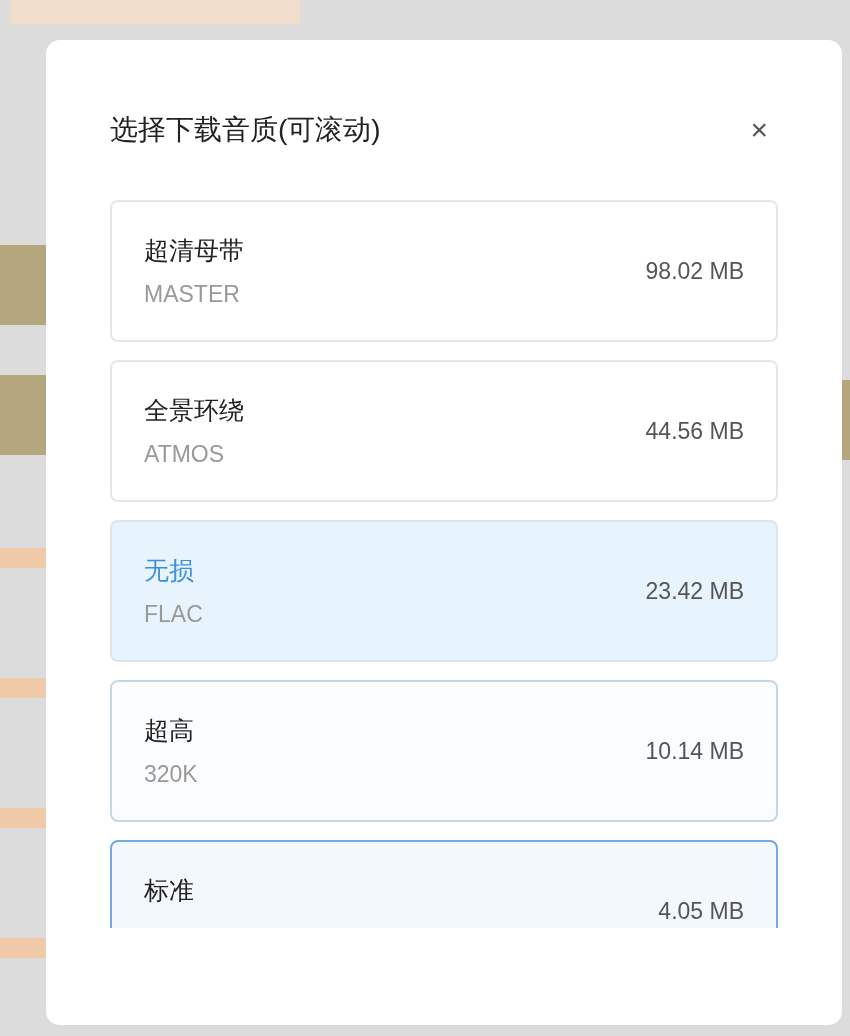 This screenshot has width=850, height=1036. What do you see at coordinates (701, 911) in the screenshot?
I see `file-size: 4.05 MB` at bounding box center [701, 911].